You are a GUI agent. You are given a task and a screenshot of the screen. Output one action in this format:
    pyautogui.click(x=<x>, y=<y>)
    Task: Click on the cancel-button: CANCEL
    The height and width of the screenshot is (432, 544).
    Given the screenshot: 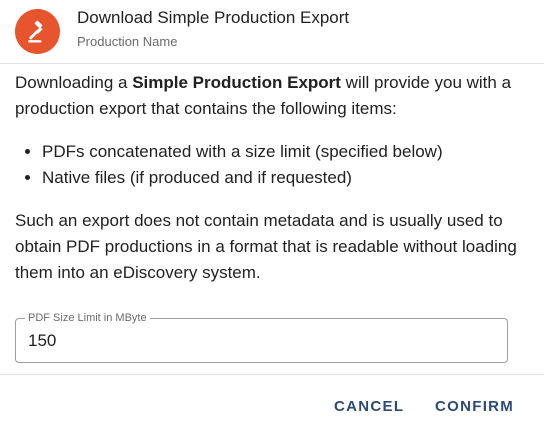 What is the action you would take?
    pyautogui.click(x=369, y=406)
    